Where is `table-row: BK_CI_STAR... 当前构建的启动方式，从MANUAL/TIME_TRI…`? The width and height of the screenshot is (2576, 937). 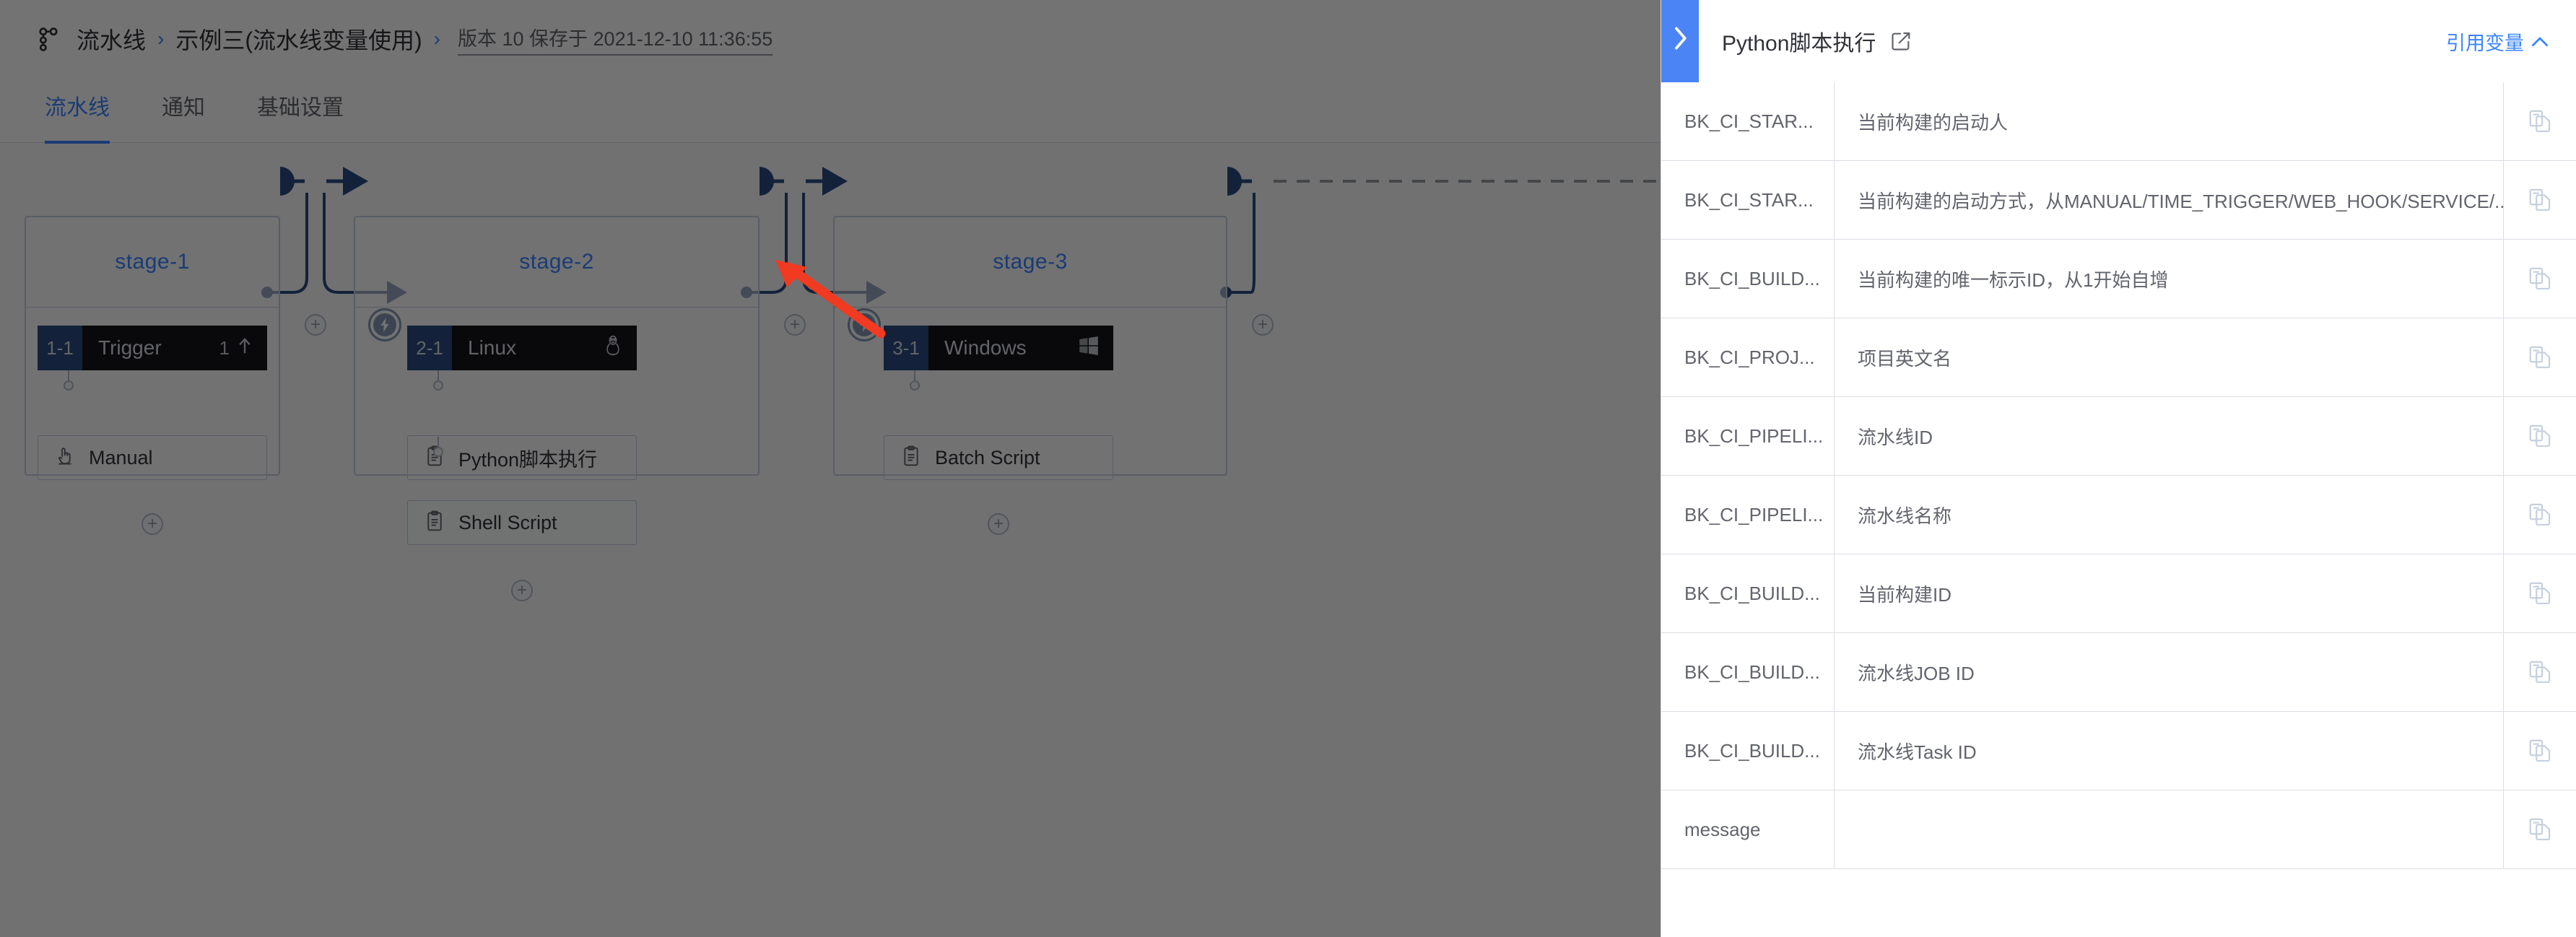
table-row: BK_CI_STAR... 当前构建的启动方式，从MANUAL/TIME_TRI… is located at coordinates (2118, 200).